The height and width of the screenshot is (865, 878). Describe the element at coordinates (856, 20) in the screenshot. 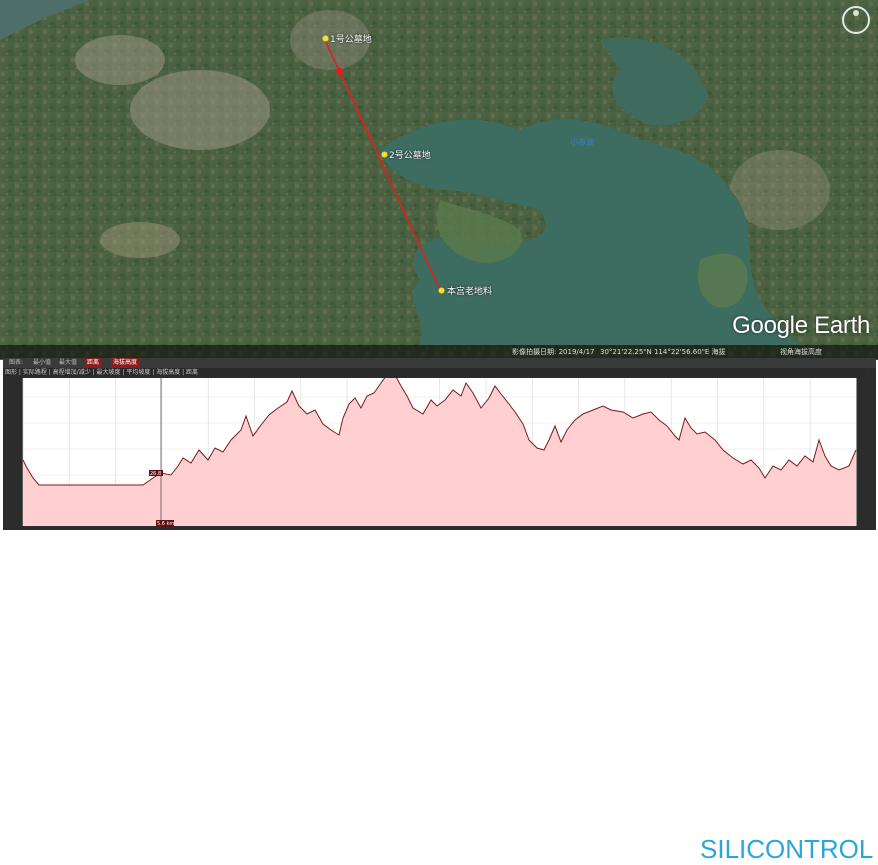

I see `compass-icon` at that location.